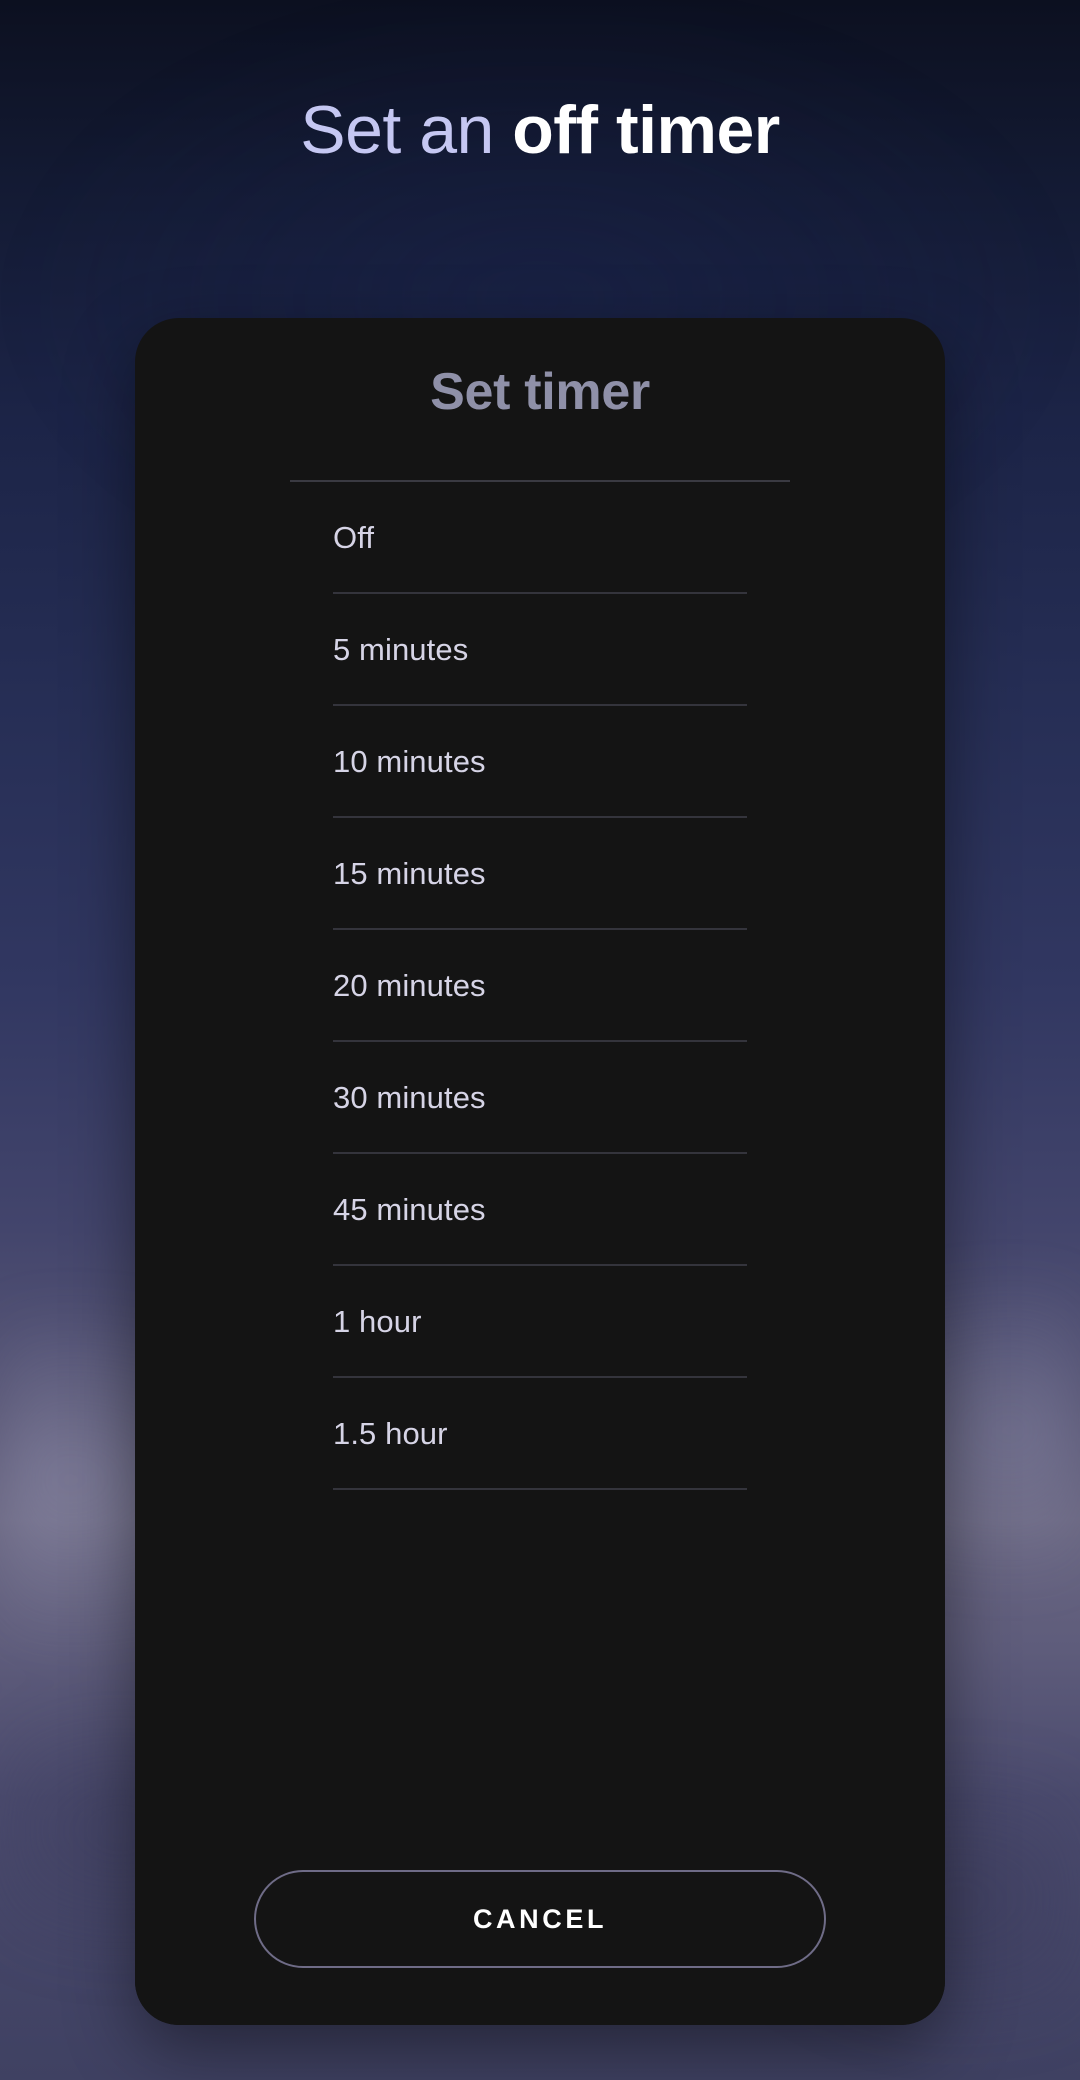  I want to click on timer-option-1h: 1 hour, so click(540, 1322).